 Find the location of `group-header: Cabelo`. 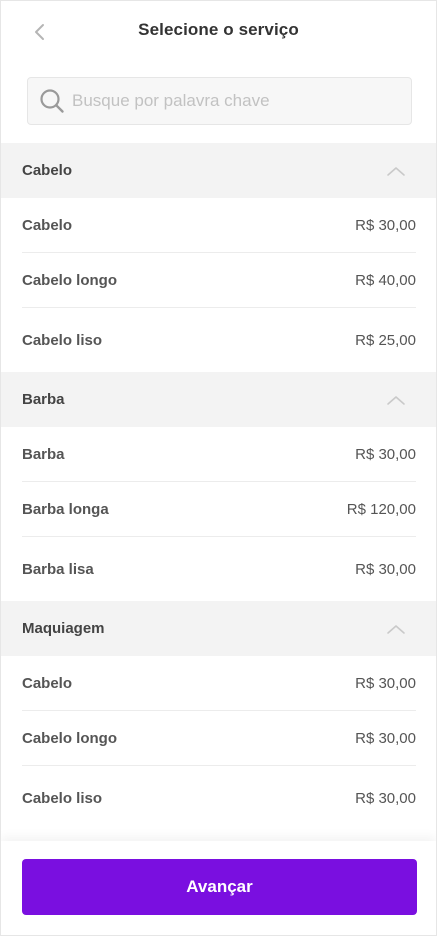

group-header: Cabelo is located at coordinates (218, 170).